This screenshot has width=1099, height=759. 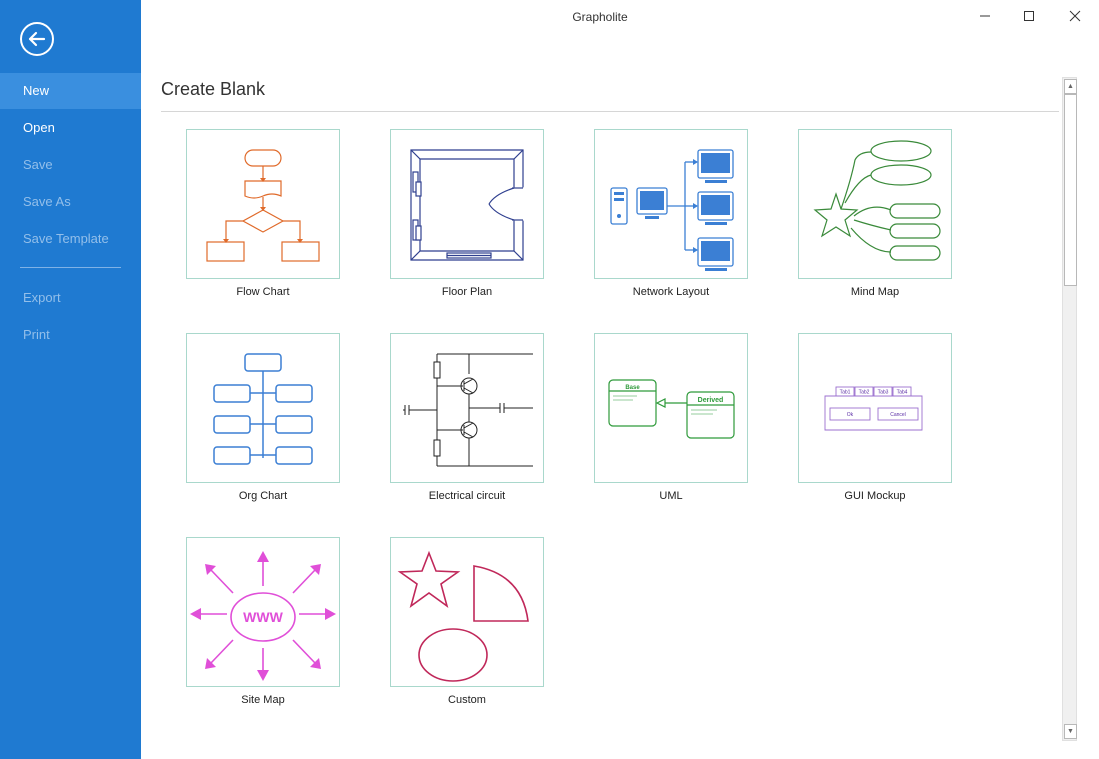 What do you see at coordinates (1069, 409) in the screenshot?
I see `vertical-scrollbar: ▲ ▼` at bounding box center [1069, 409].